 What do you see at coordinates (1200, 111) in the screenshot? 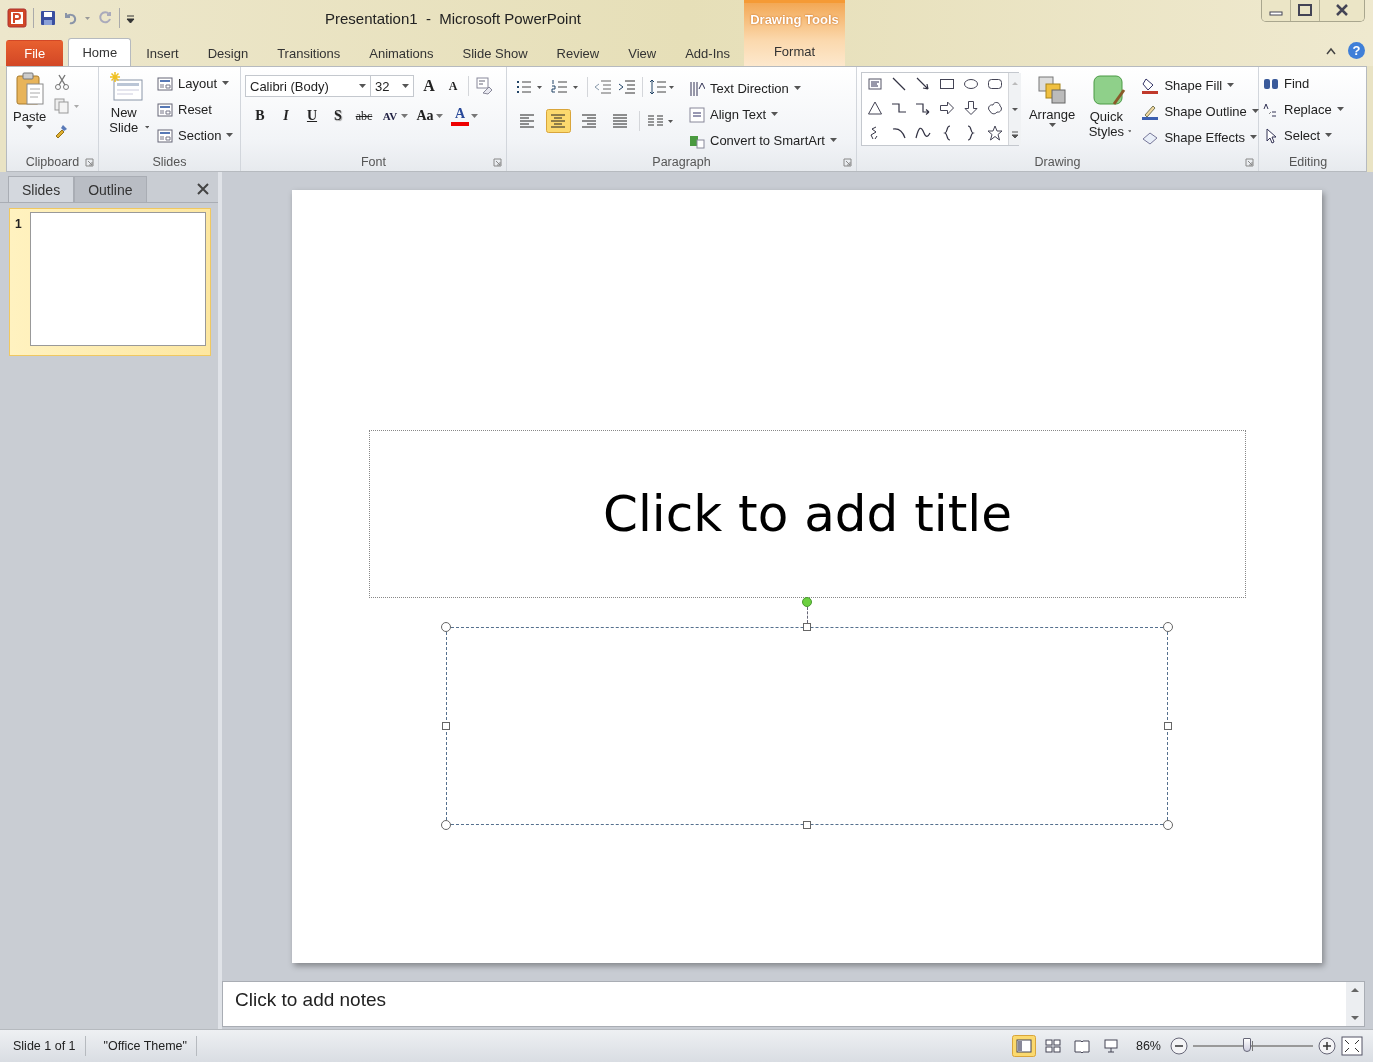
I see `ribbon-command: Shape Outline` at bounding box center [1200, 111].